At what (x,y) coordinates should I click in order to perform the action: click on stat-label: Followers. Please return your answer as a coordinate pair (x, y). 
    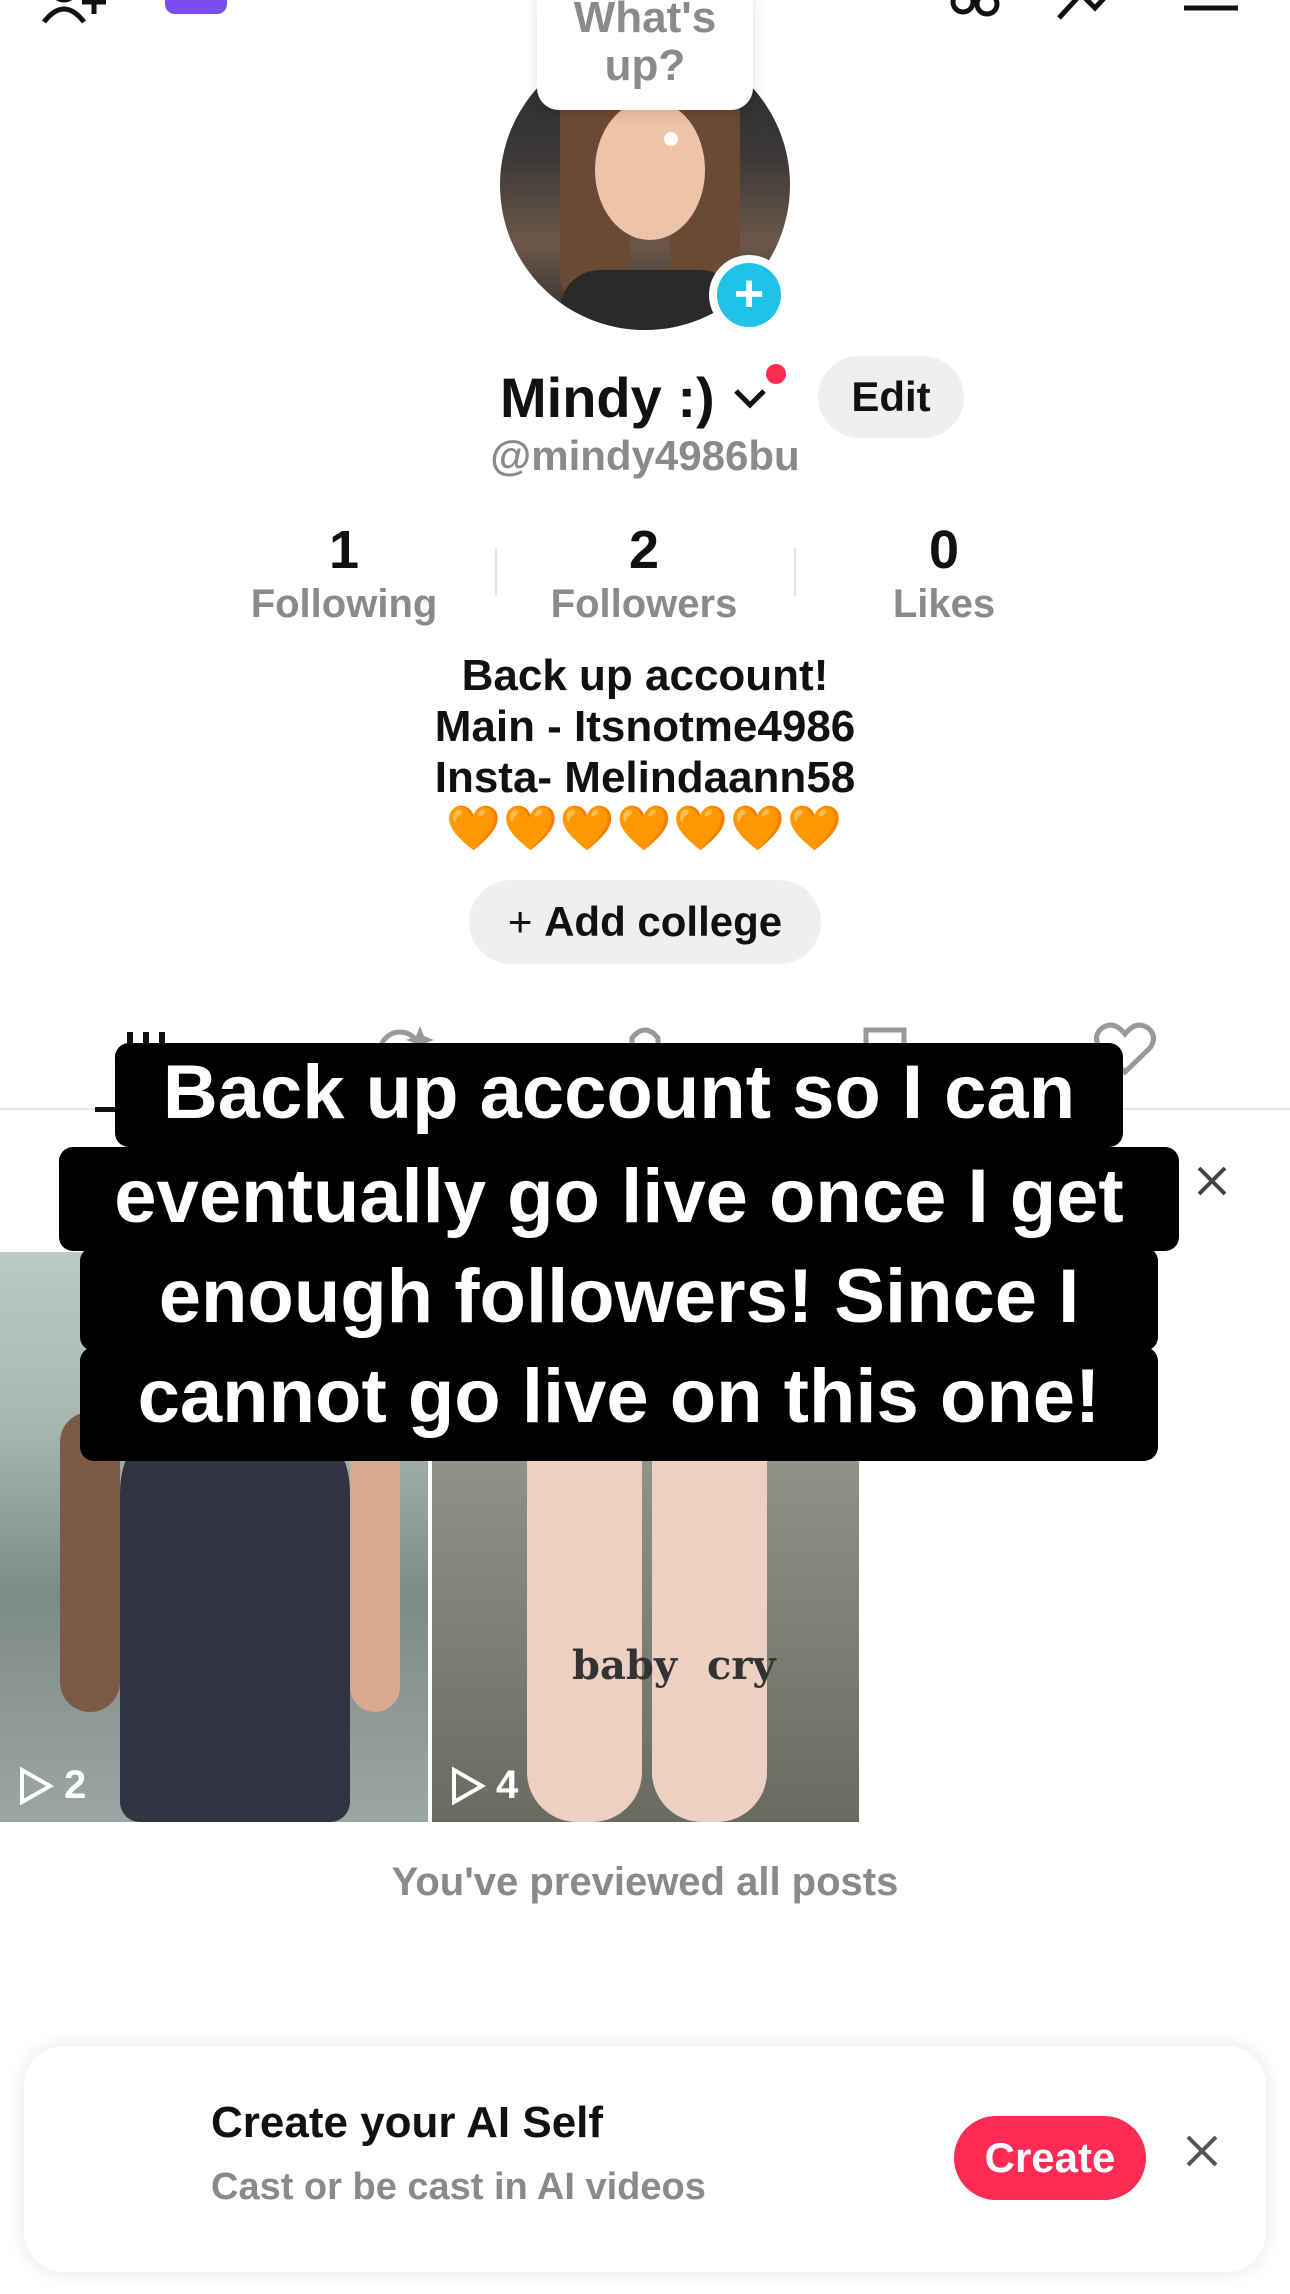
    Looking at the image, I should click on (644, 604).